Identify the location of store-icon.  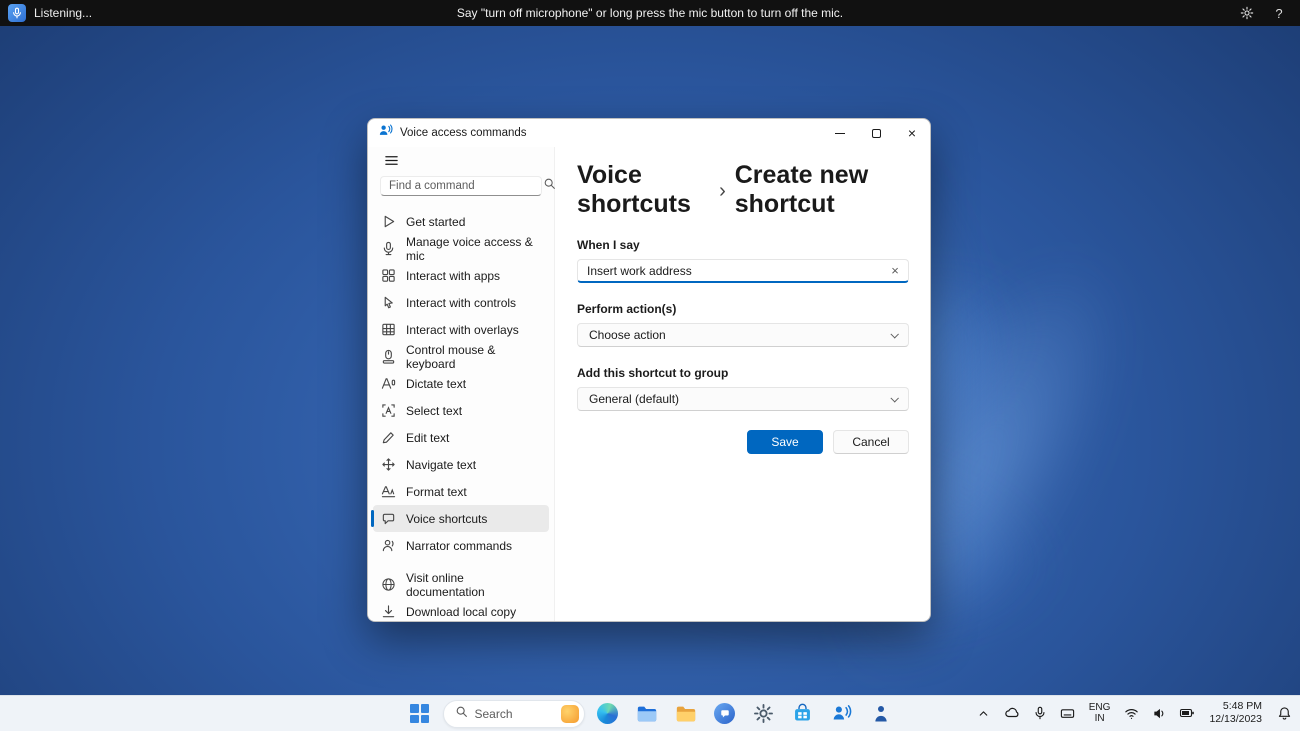
(802, 712).